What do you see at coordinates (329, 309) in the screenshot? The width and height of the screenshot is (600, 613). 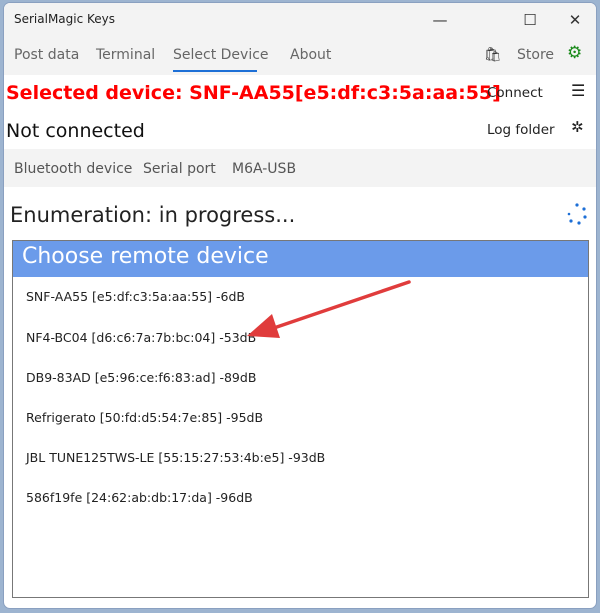 I see `annotation-arrow-icon` at bounding box center [329, 309].